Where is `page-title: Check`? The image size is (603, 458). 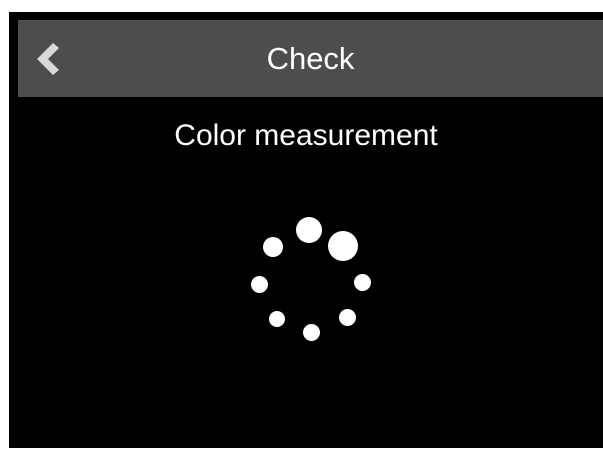
page-title: Check is located at coordinates (310, 58).